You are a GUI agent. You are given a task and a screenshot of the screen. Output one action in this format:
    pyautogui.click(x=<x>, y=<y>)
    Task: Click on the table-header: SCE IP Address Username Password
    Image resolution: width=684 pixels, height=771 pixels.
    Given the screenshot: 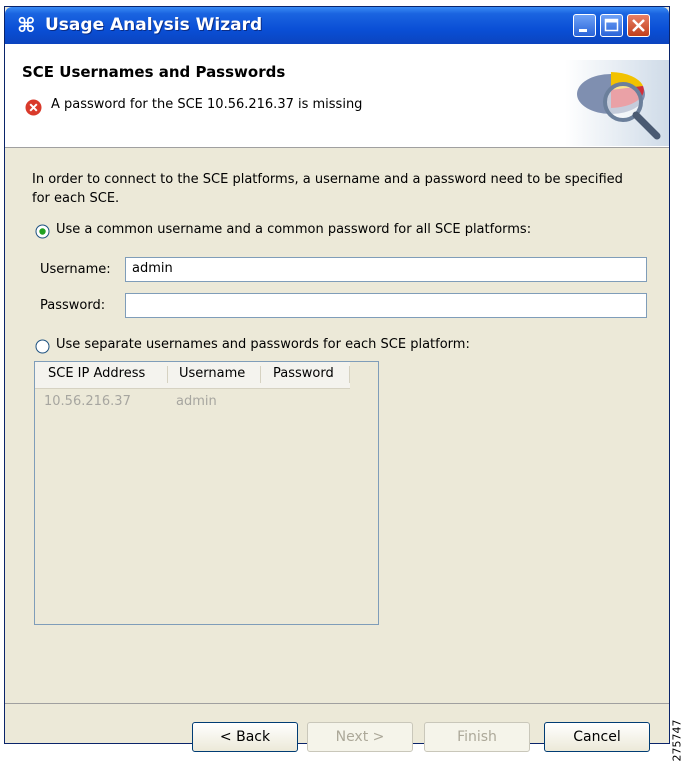 What is the action you would take?
    pyautogui.click(x=192, y=375)
    